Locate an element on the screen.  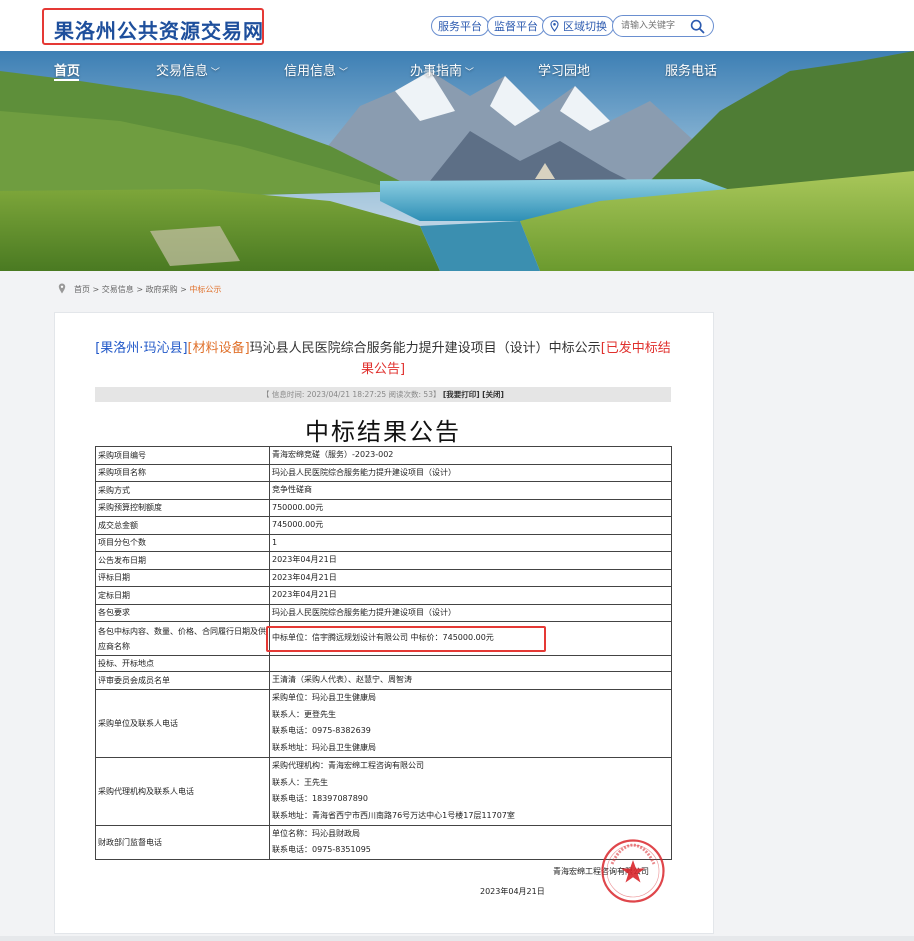
row-value: 745000.00元 is located at coordinates (470, 525).